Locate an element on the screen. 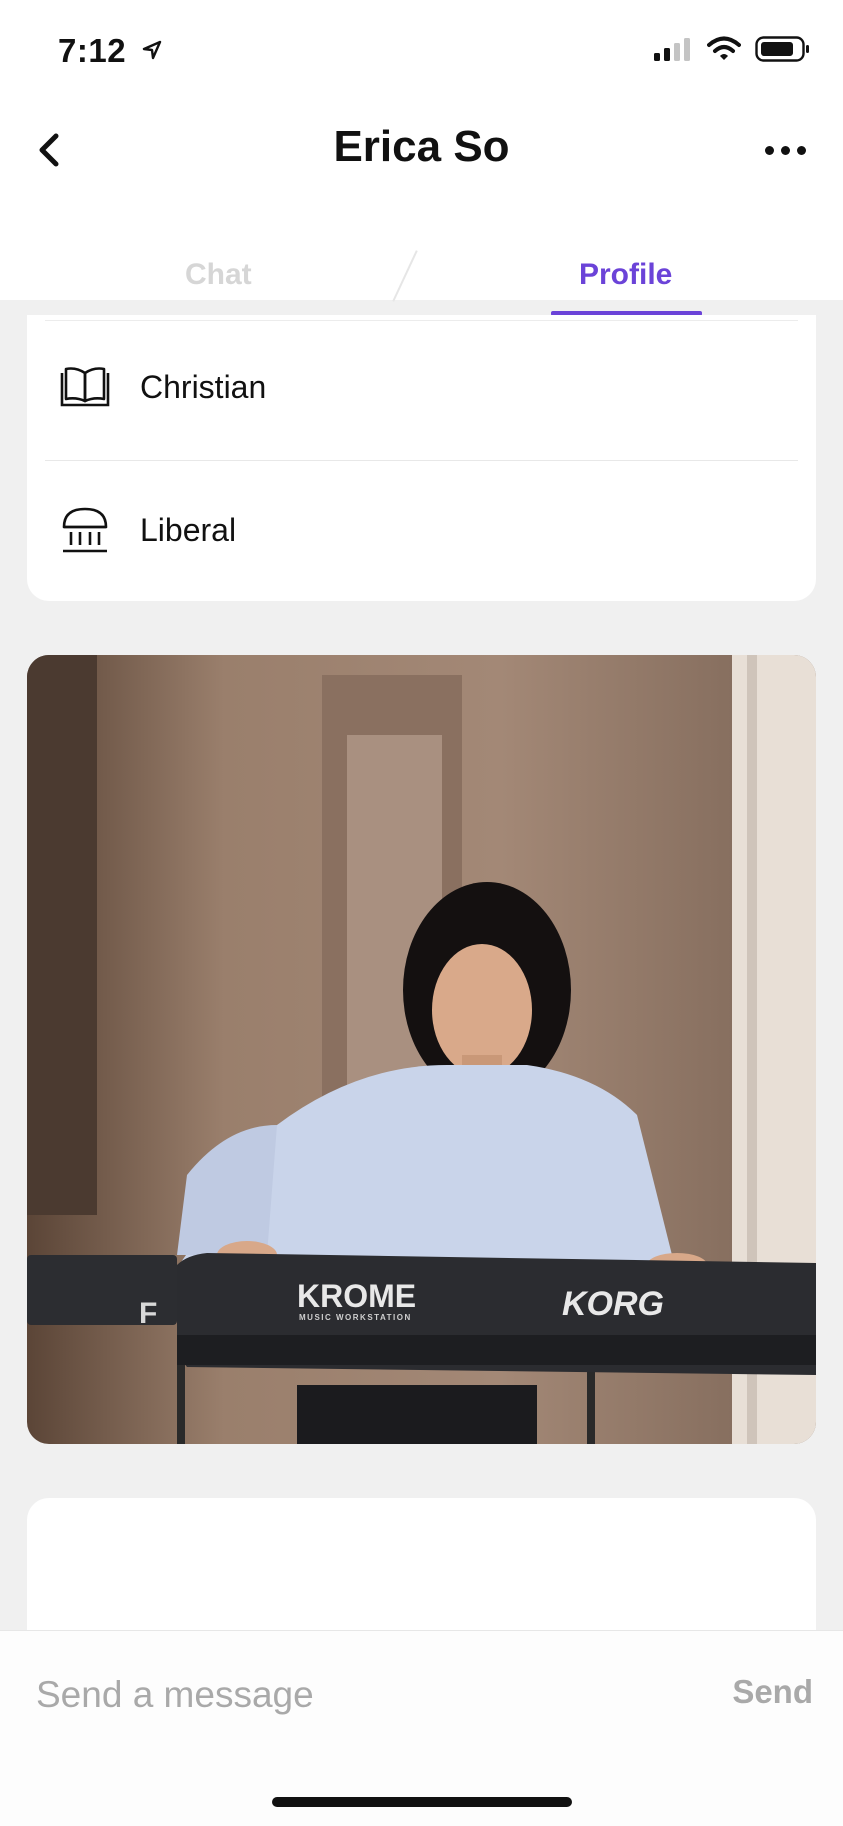 Image resolution: width=843 pixels, height=1826 pixels. status-bar: 7:12 is located at coordinates (421, 50).